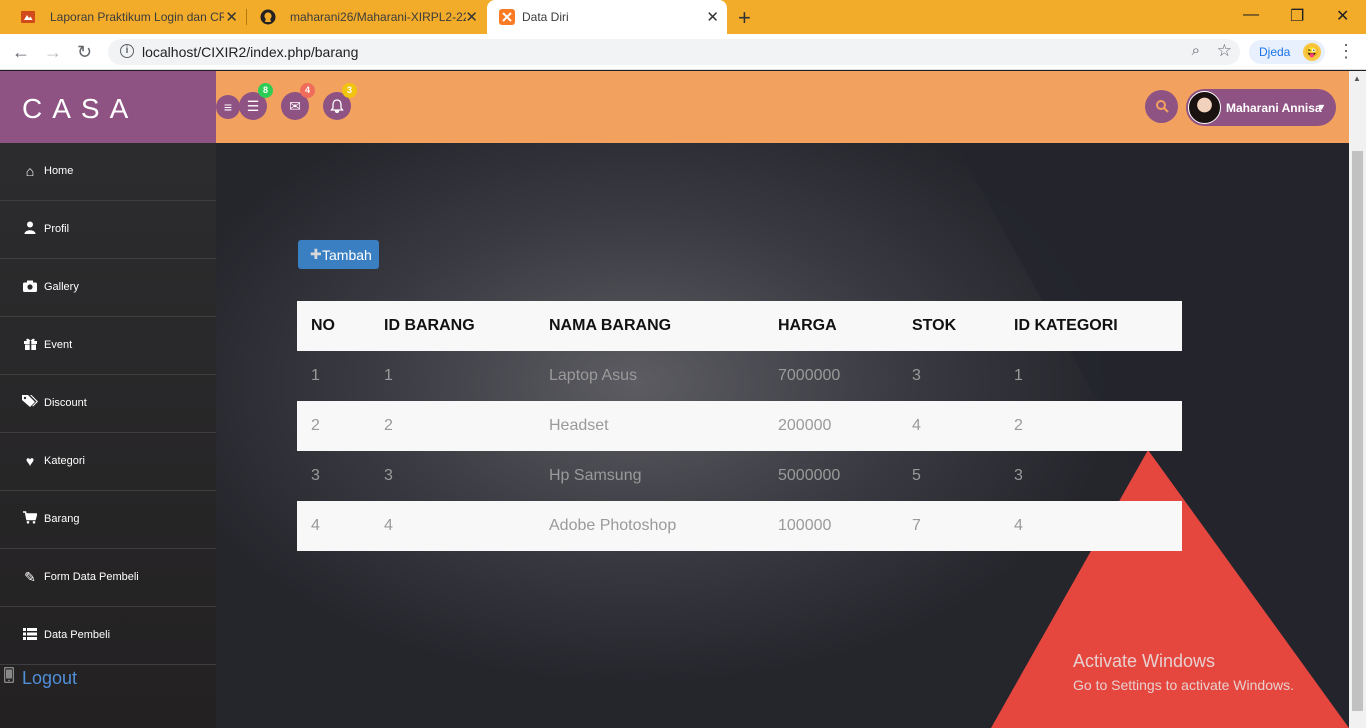 Image resolution: width=1366 pixels, height=728 pixels. Describe the element at coordinates (49, 678) in the screenshot. I see `logout-label: Logout` at that location.